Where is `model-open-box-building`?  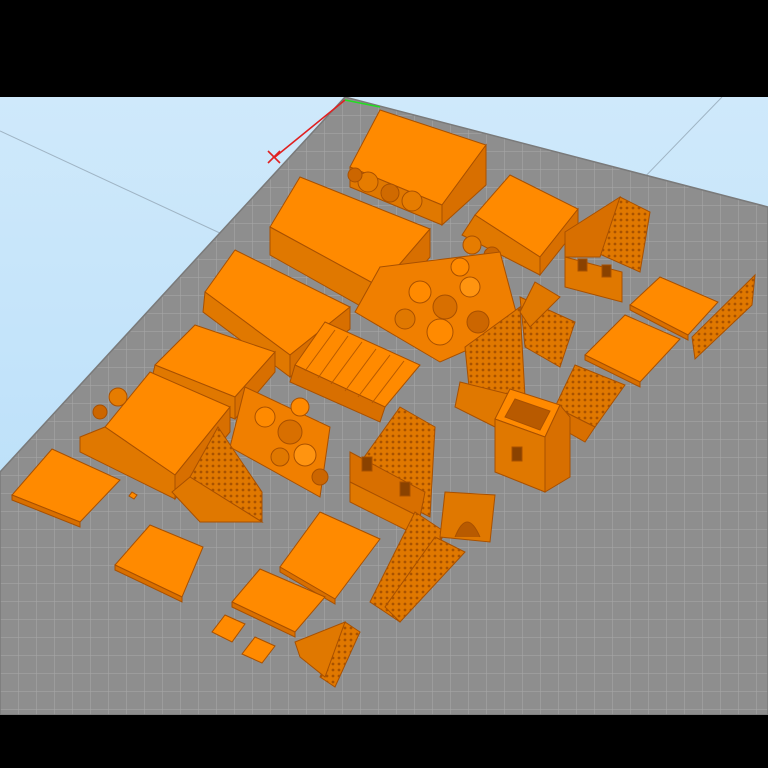
model-open-box-building is located at coordinates (532, 440).